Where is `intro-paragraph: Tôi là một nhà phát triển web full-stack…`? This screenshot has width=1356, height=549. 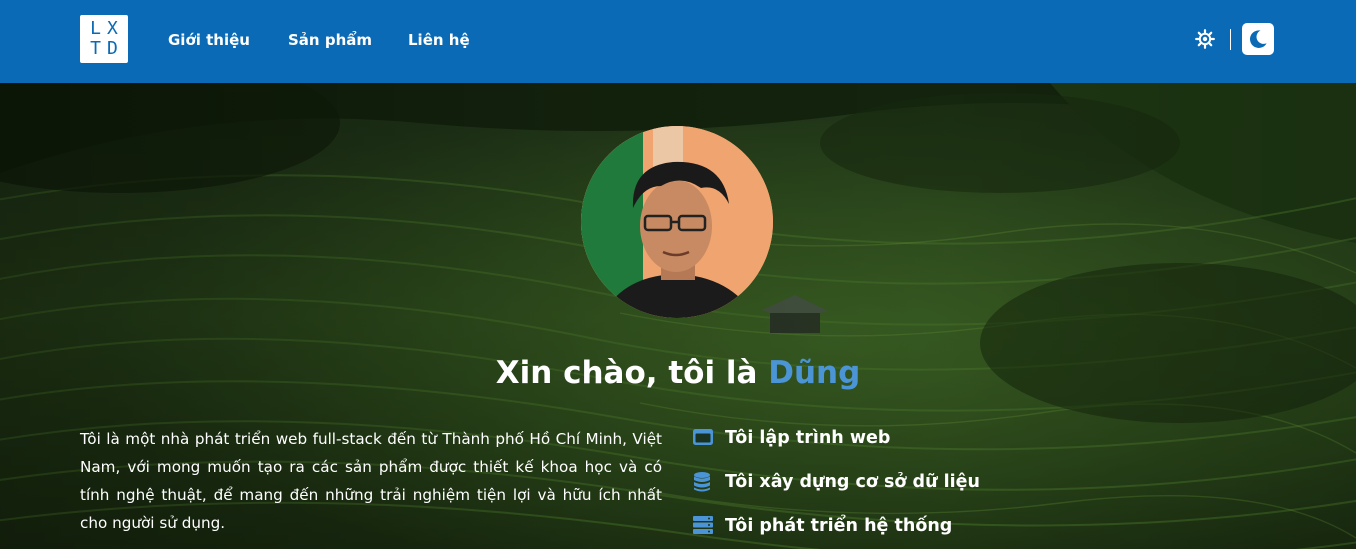 intro-paragraph: Tôi là một nhà phát triển web full-stack… is located at coordinates (371, 481).